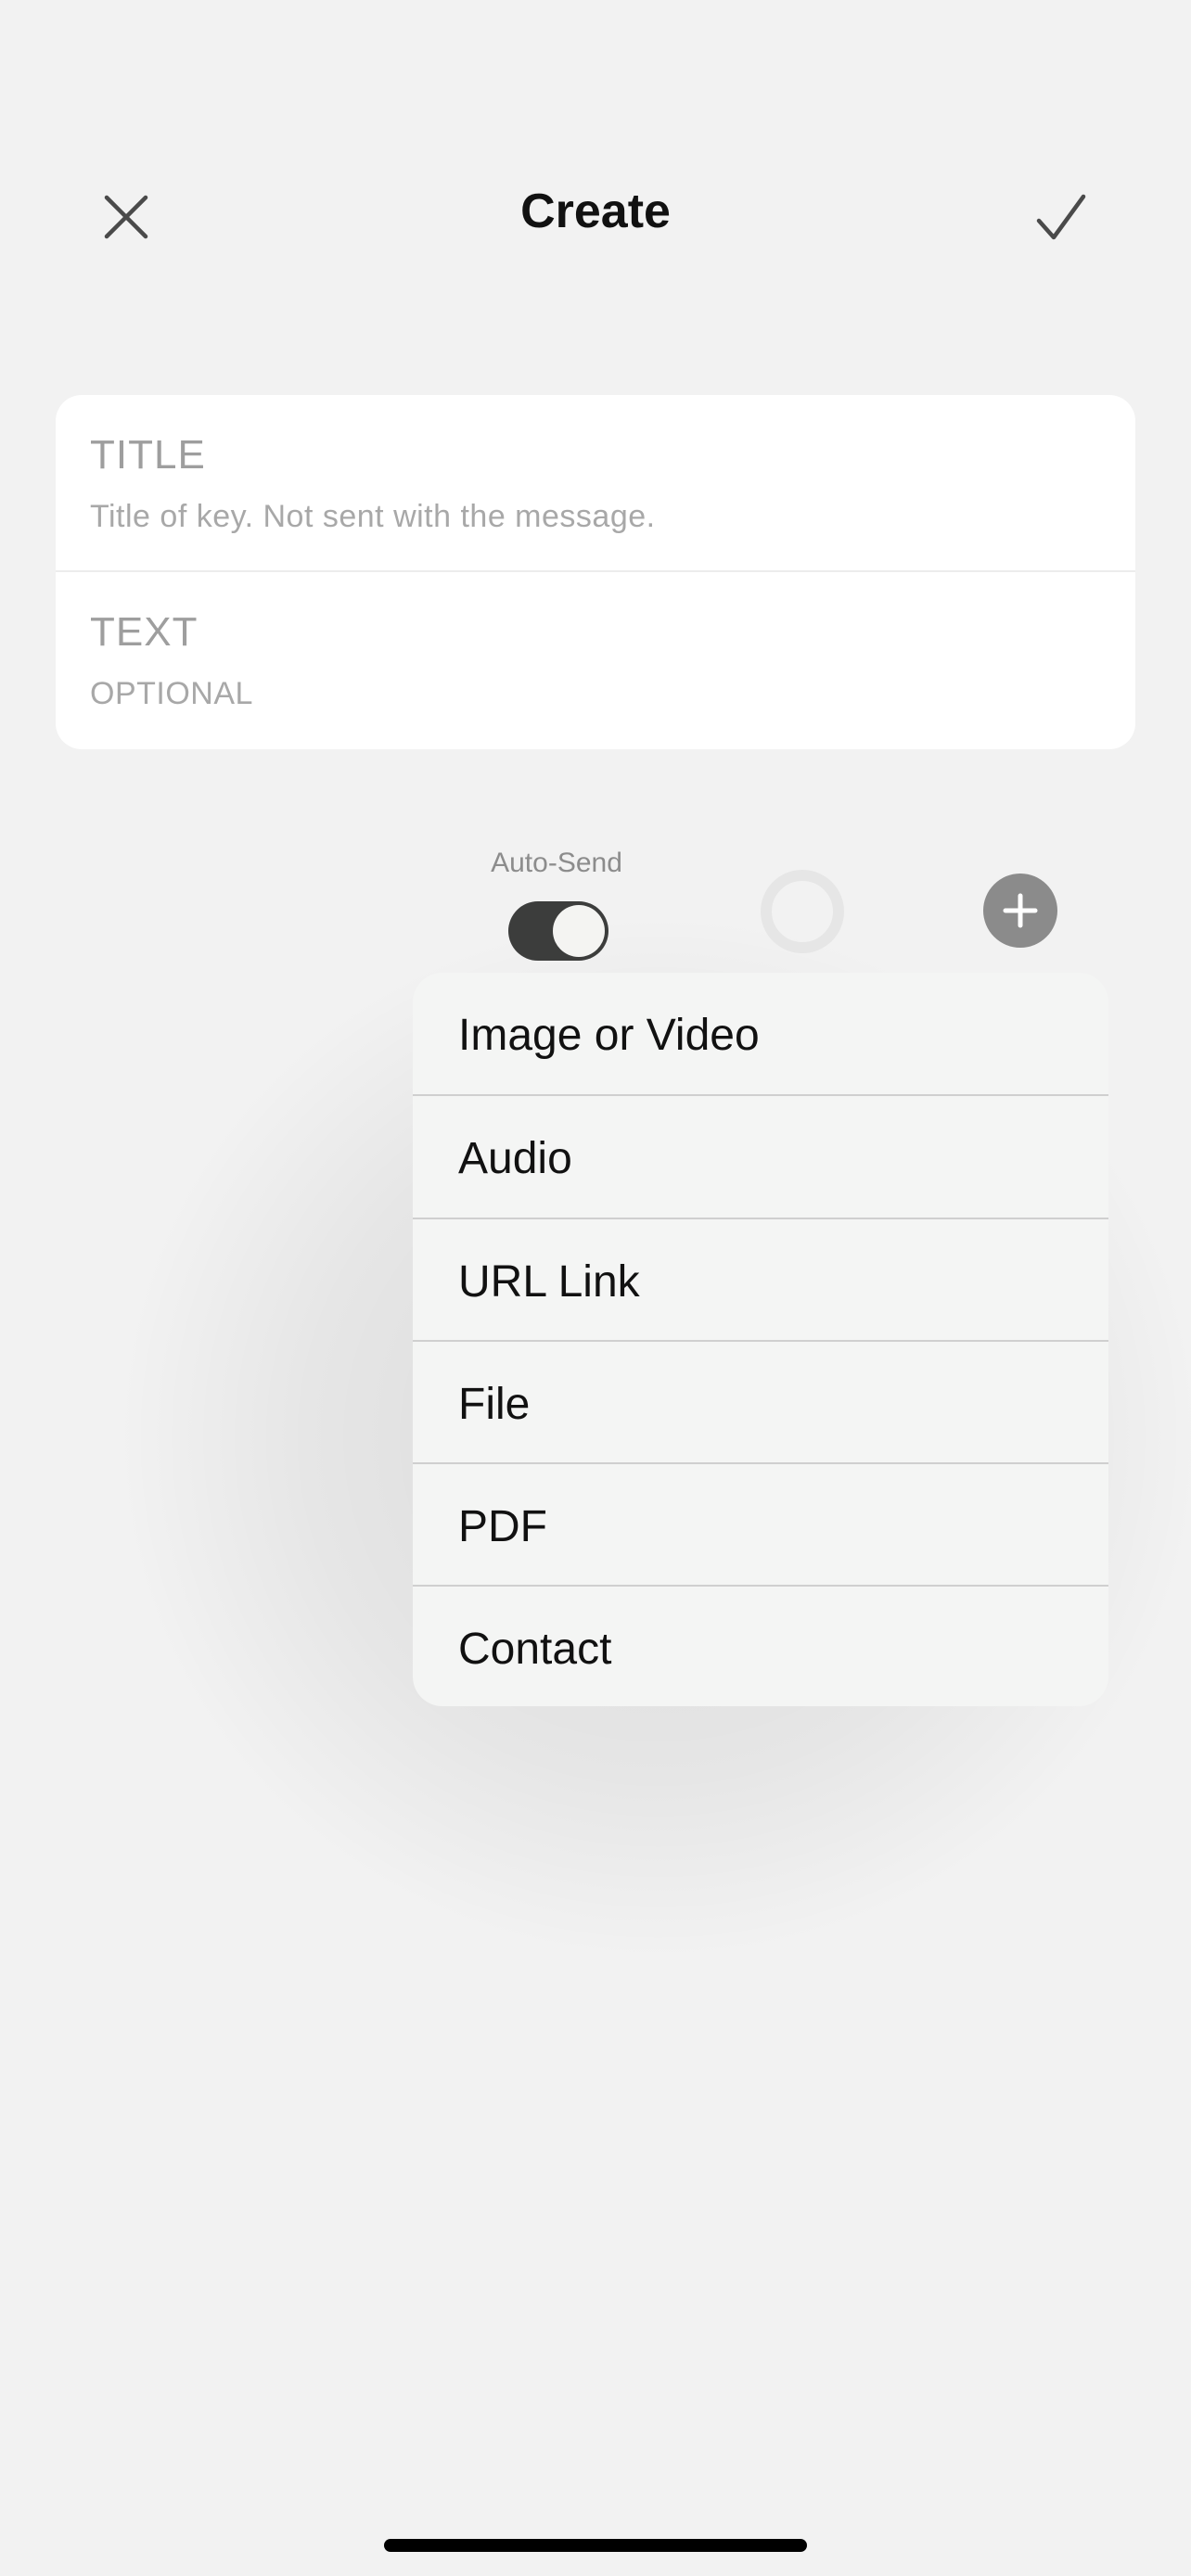  I want to click on menu-item-label: Contact, so click(535, 1649).